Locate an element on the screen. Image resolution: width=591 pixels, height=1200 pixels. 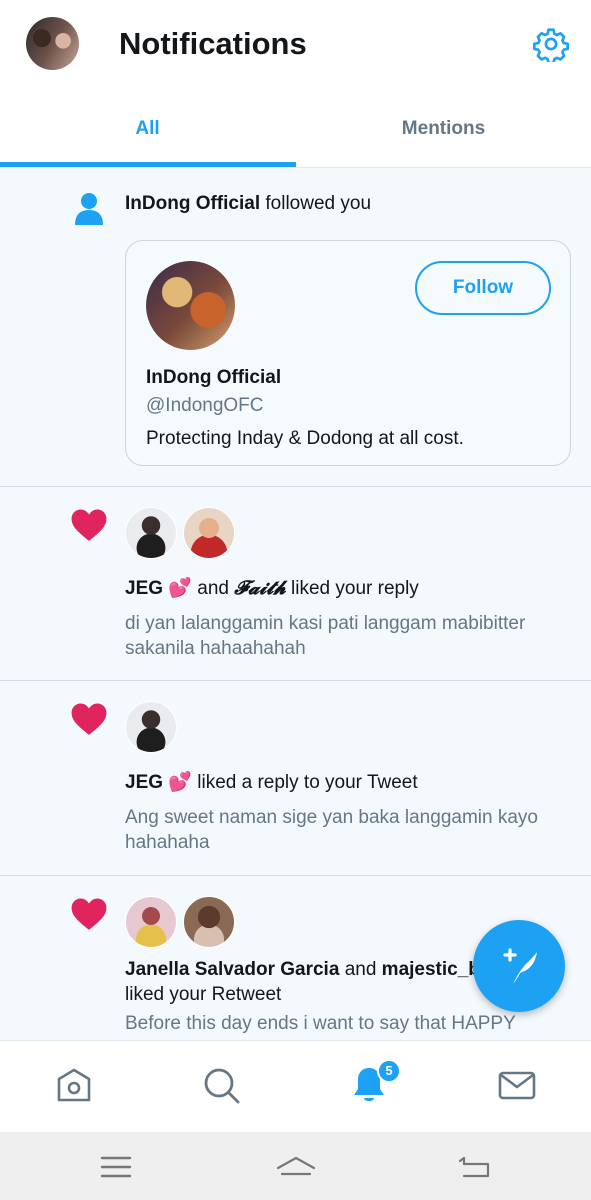
user-name: InDong Official is located at coordinates (214, 377).